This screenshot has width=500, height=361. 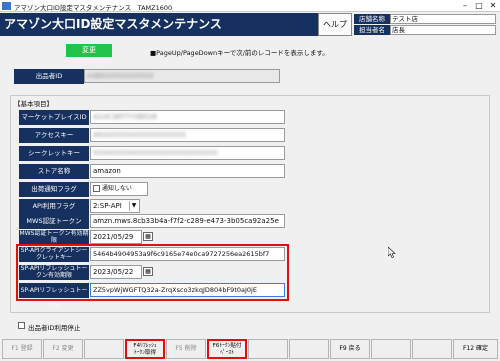 What do you see at coordinates (116, 272) in the screenshot?
I see `sp-api-refresh-expiry-field: 2023/05/22` at bounding box center [116, 272].